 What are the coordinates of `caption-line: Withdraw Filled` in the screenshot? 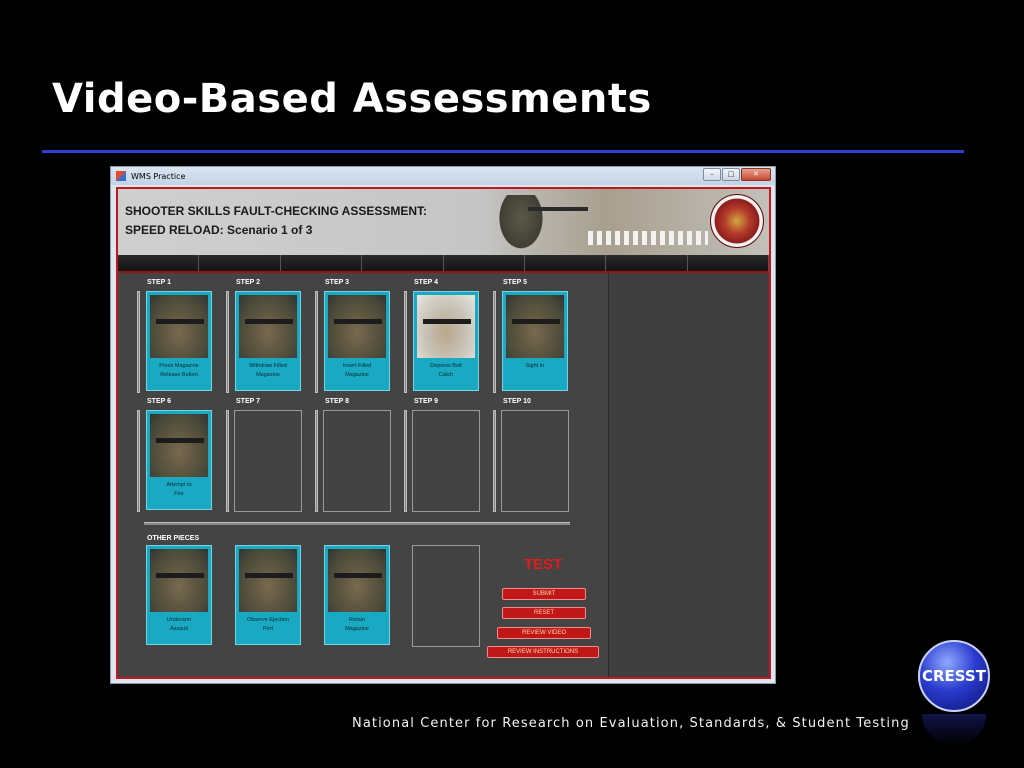 It's located at (268, 366).